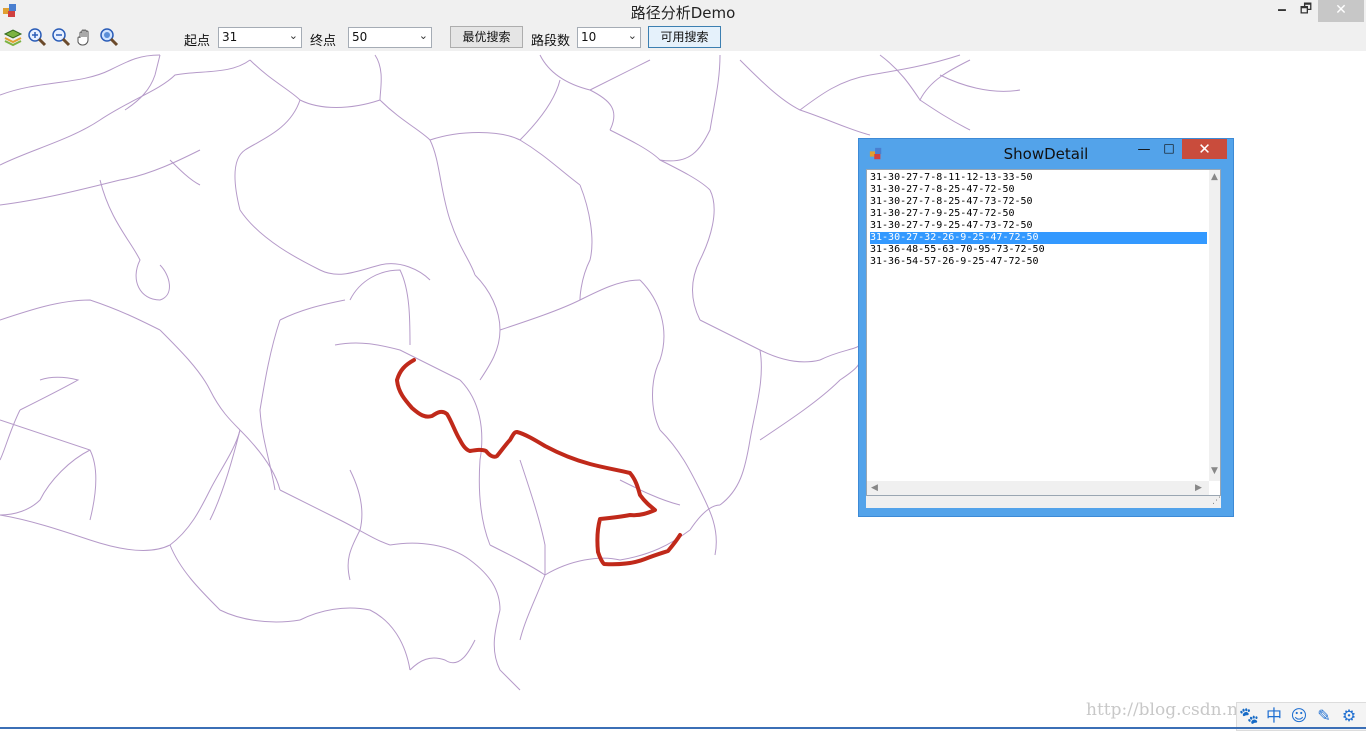  What do you see at coordinates (1038, 178) in the screenshot?
I see `list-item: 31-30-27-7-8-11-12-13-33-50` at bounding box center [1038, 178].